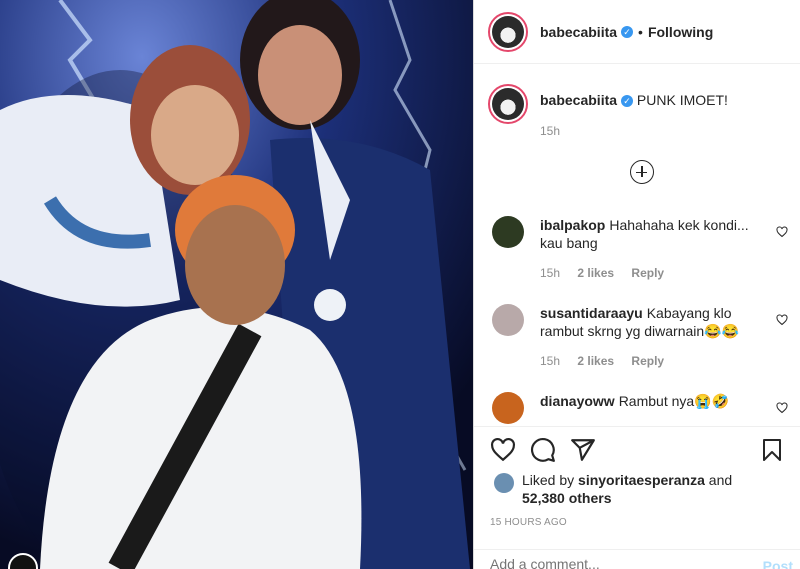 The width and height of the screenshot is (800, 569). I want to click on comment-item: dianayoww Rambut nya😭🤣, so click(640, 408).